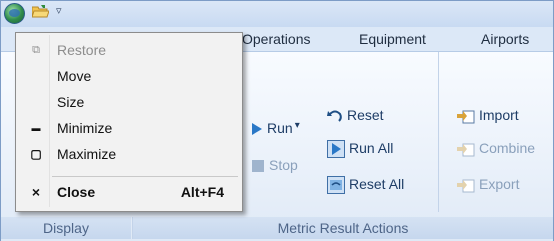  I want to click on tab-airports: Airports, so click(505, 39).